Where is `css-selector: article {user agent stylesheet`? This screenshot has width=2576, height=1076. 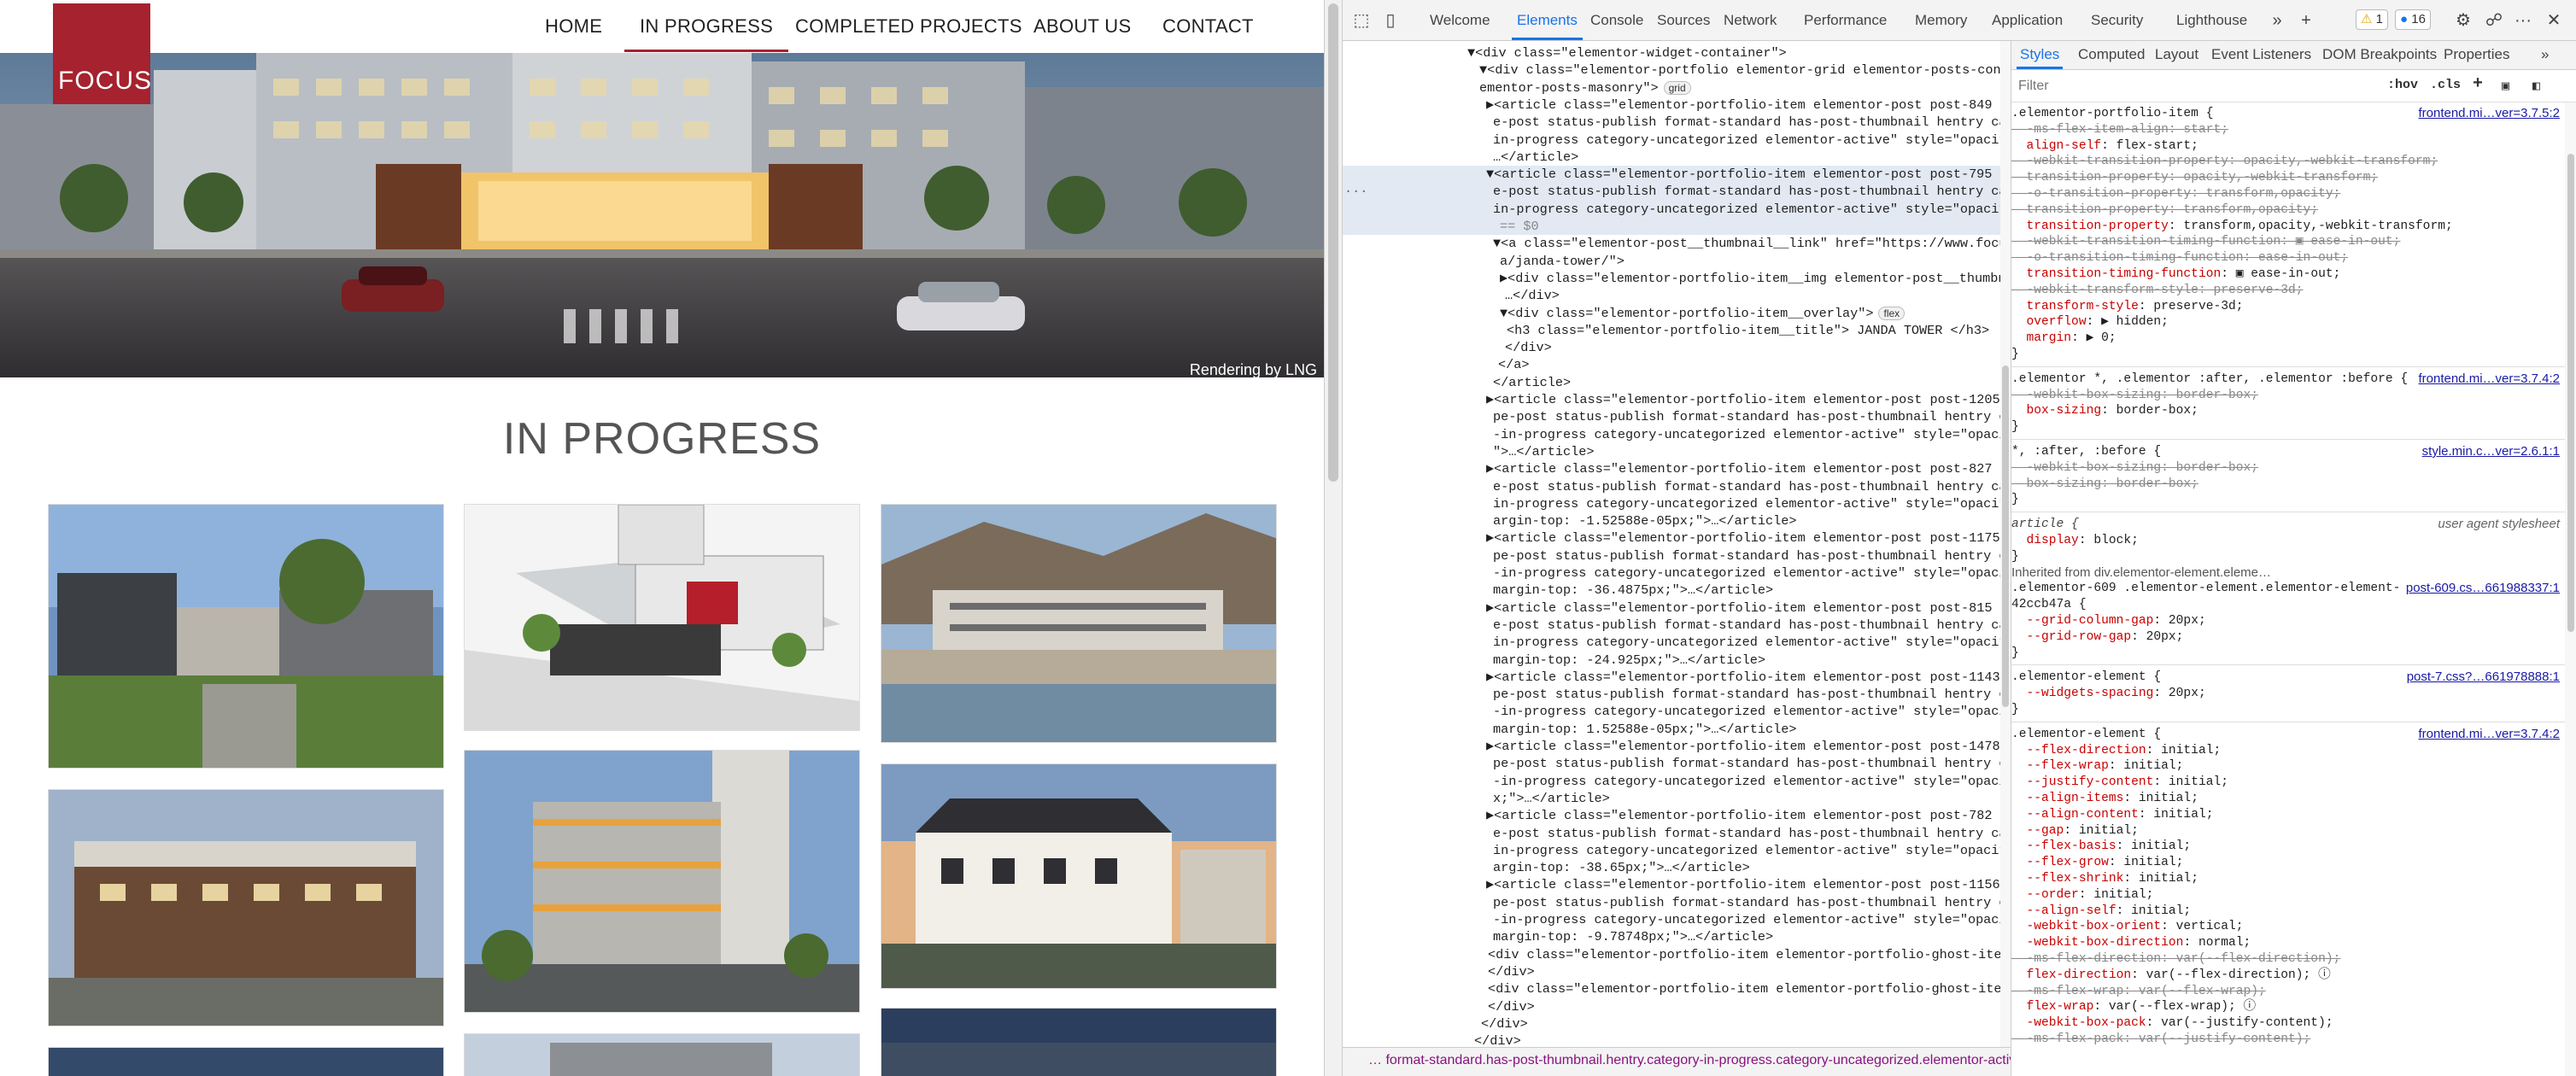 css-selector: article {user agent stylesheet is located at coordinates (2288, 525).